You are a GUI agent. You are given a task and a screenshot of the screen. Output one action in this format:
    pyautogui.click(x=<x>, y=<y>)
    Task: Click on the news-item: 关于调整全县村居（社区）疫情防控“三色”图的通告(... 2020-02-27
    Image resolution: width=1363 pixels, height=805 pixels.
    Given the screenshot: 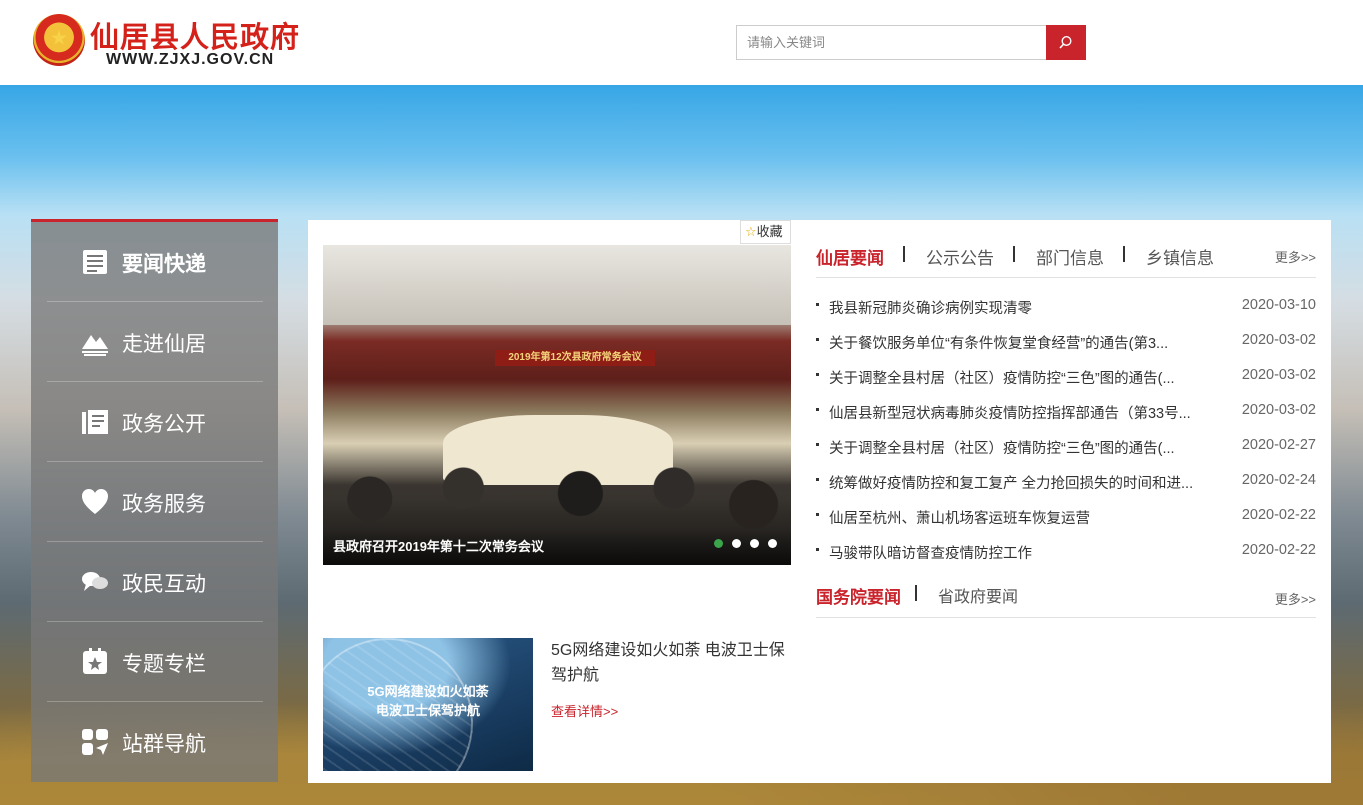 What is the action you would take?
    pyautogui.click(x=1066, y=447)
    